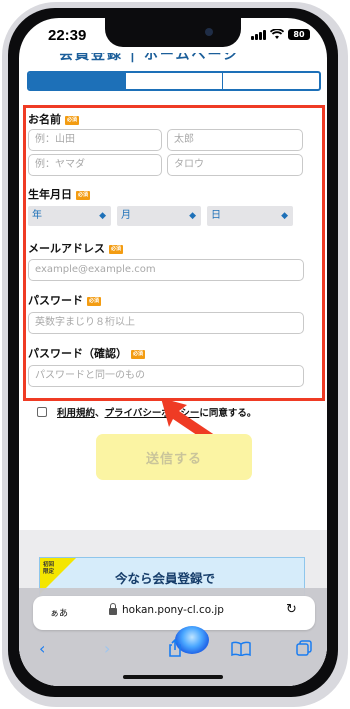 This screenshot has width=350, height=709. I want to click on last-kana-input: 例：ヤマダ, so click(95, 165).